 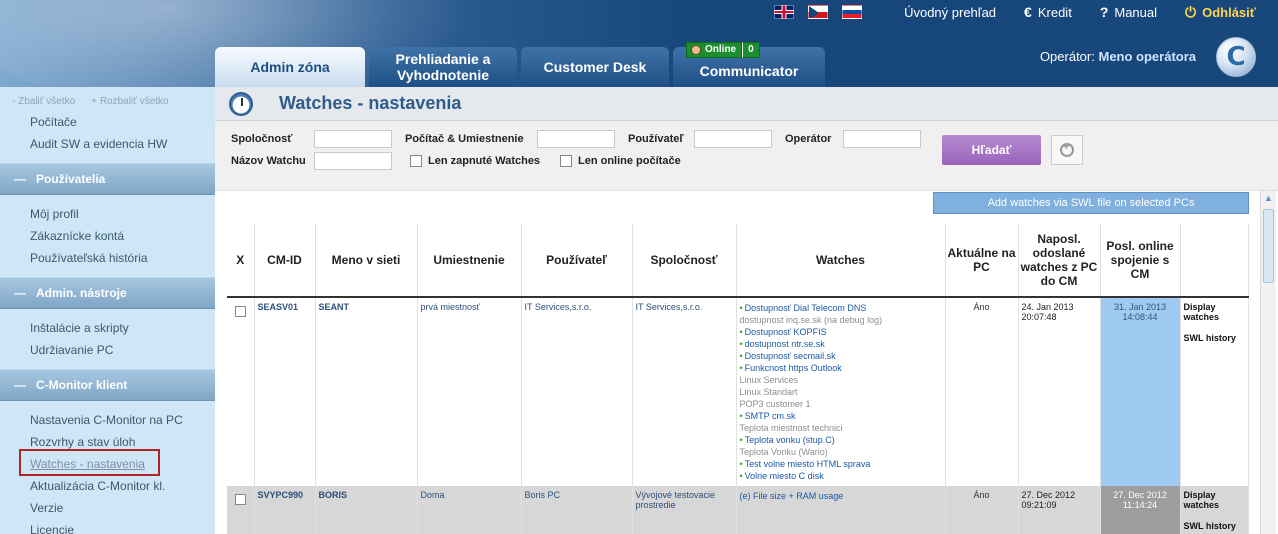 What do you see at coordinates (416, 161) in the screenshot?
I see `only-enabled-checkbox` at bounding box center [416, 161].